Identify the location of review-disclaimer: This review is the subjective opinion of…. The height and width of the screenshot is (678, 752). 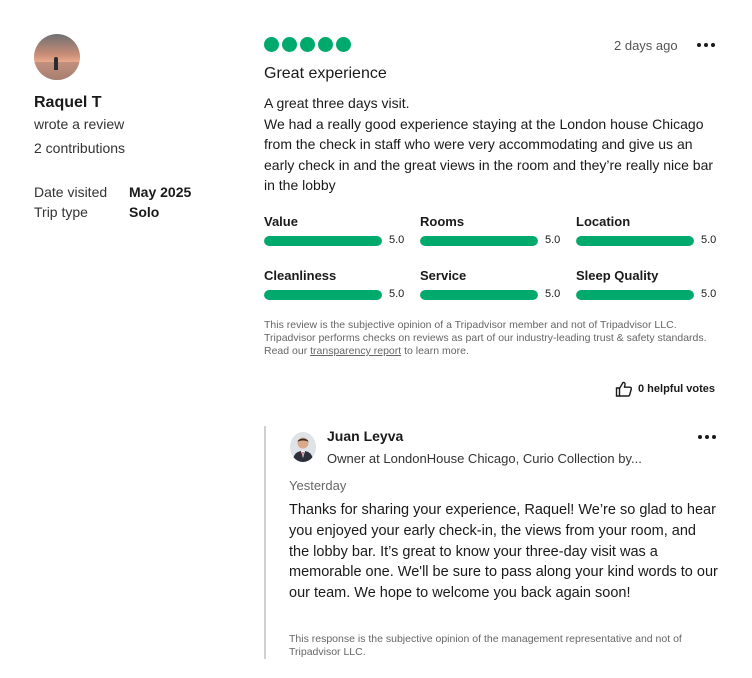
(494, 338).